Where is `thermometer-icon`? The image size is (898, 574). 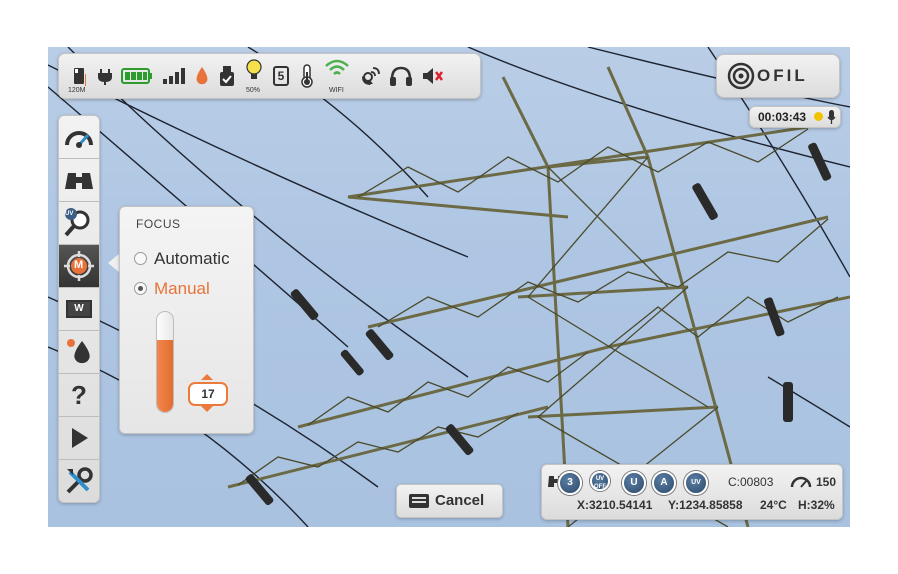
thermometer-icon is located at coordinates (307, 76).